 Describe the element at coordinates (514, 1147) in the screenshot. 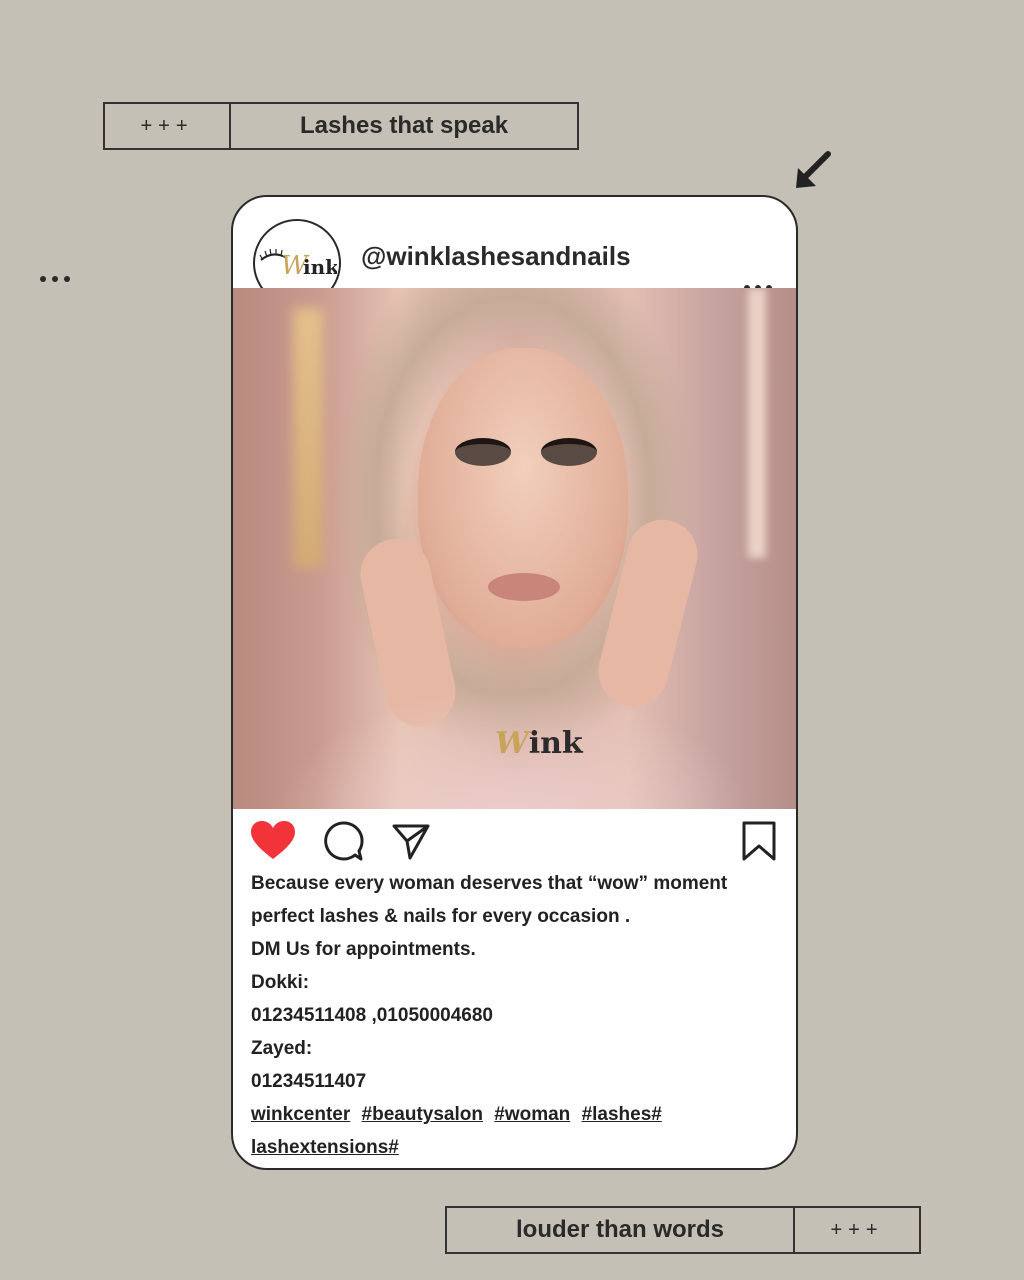

I see `hashtag-row: lashextensions#` at that location.